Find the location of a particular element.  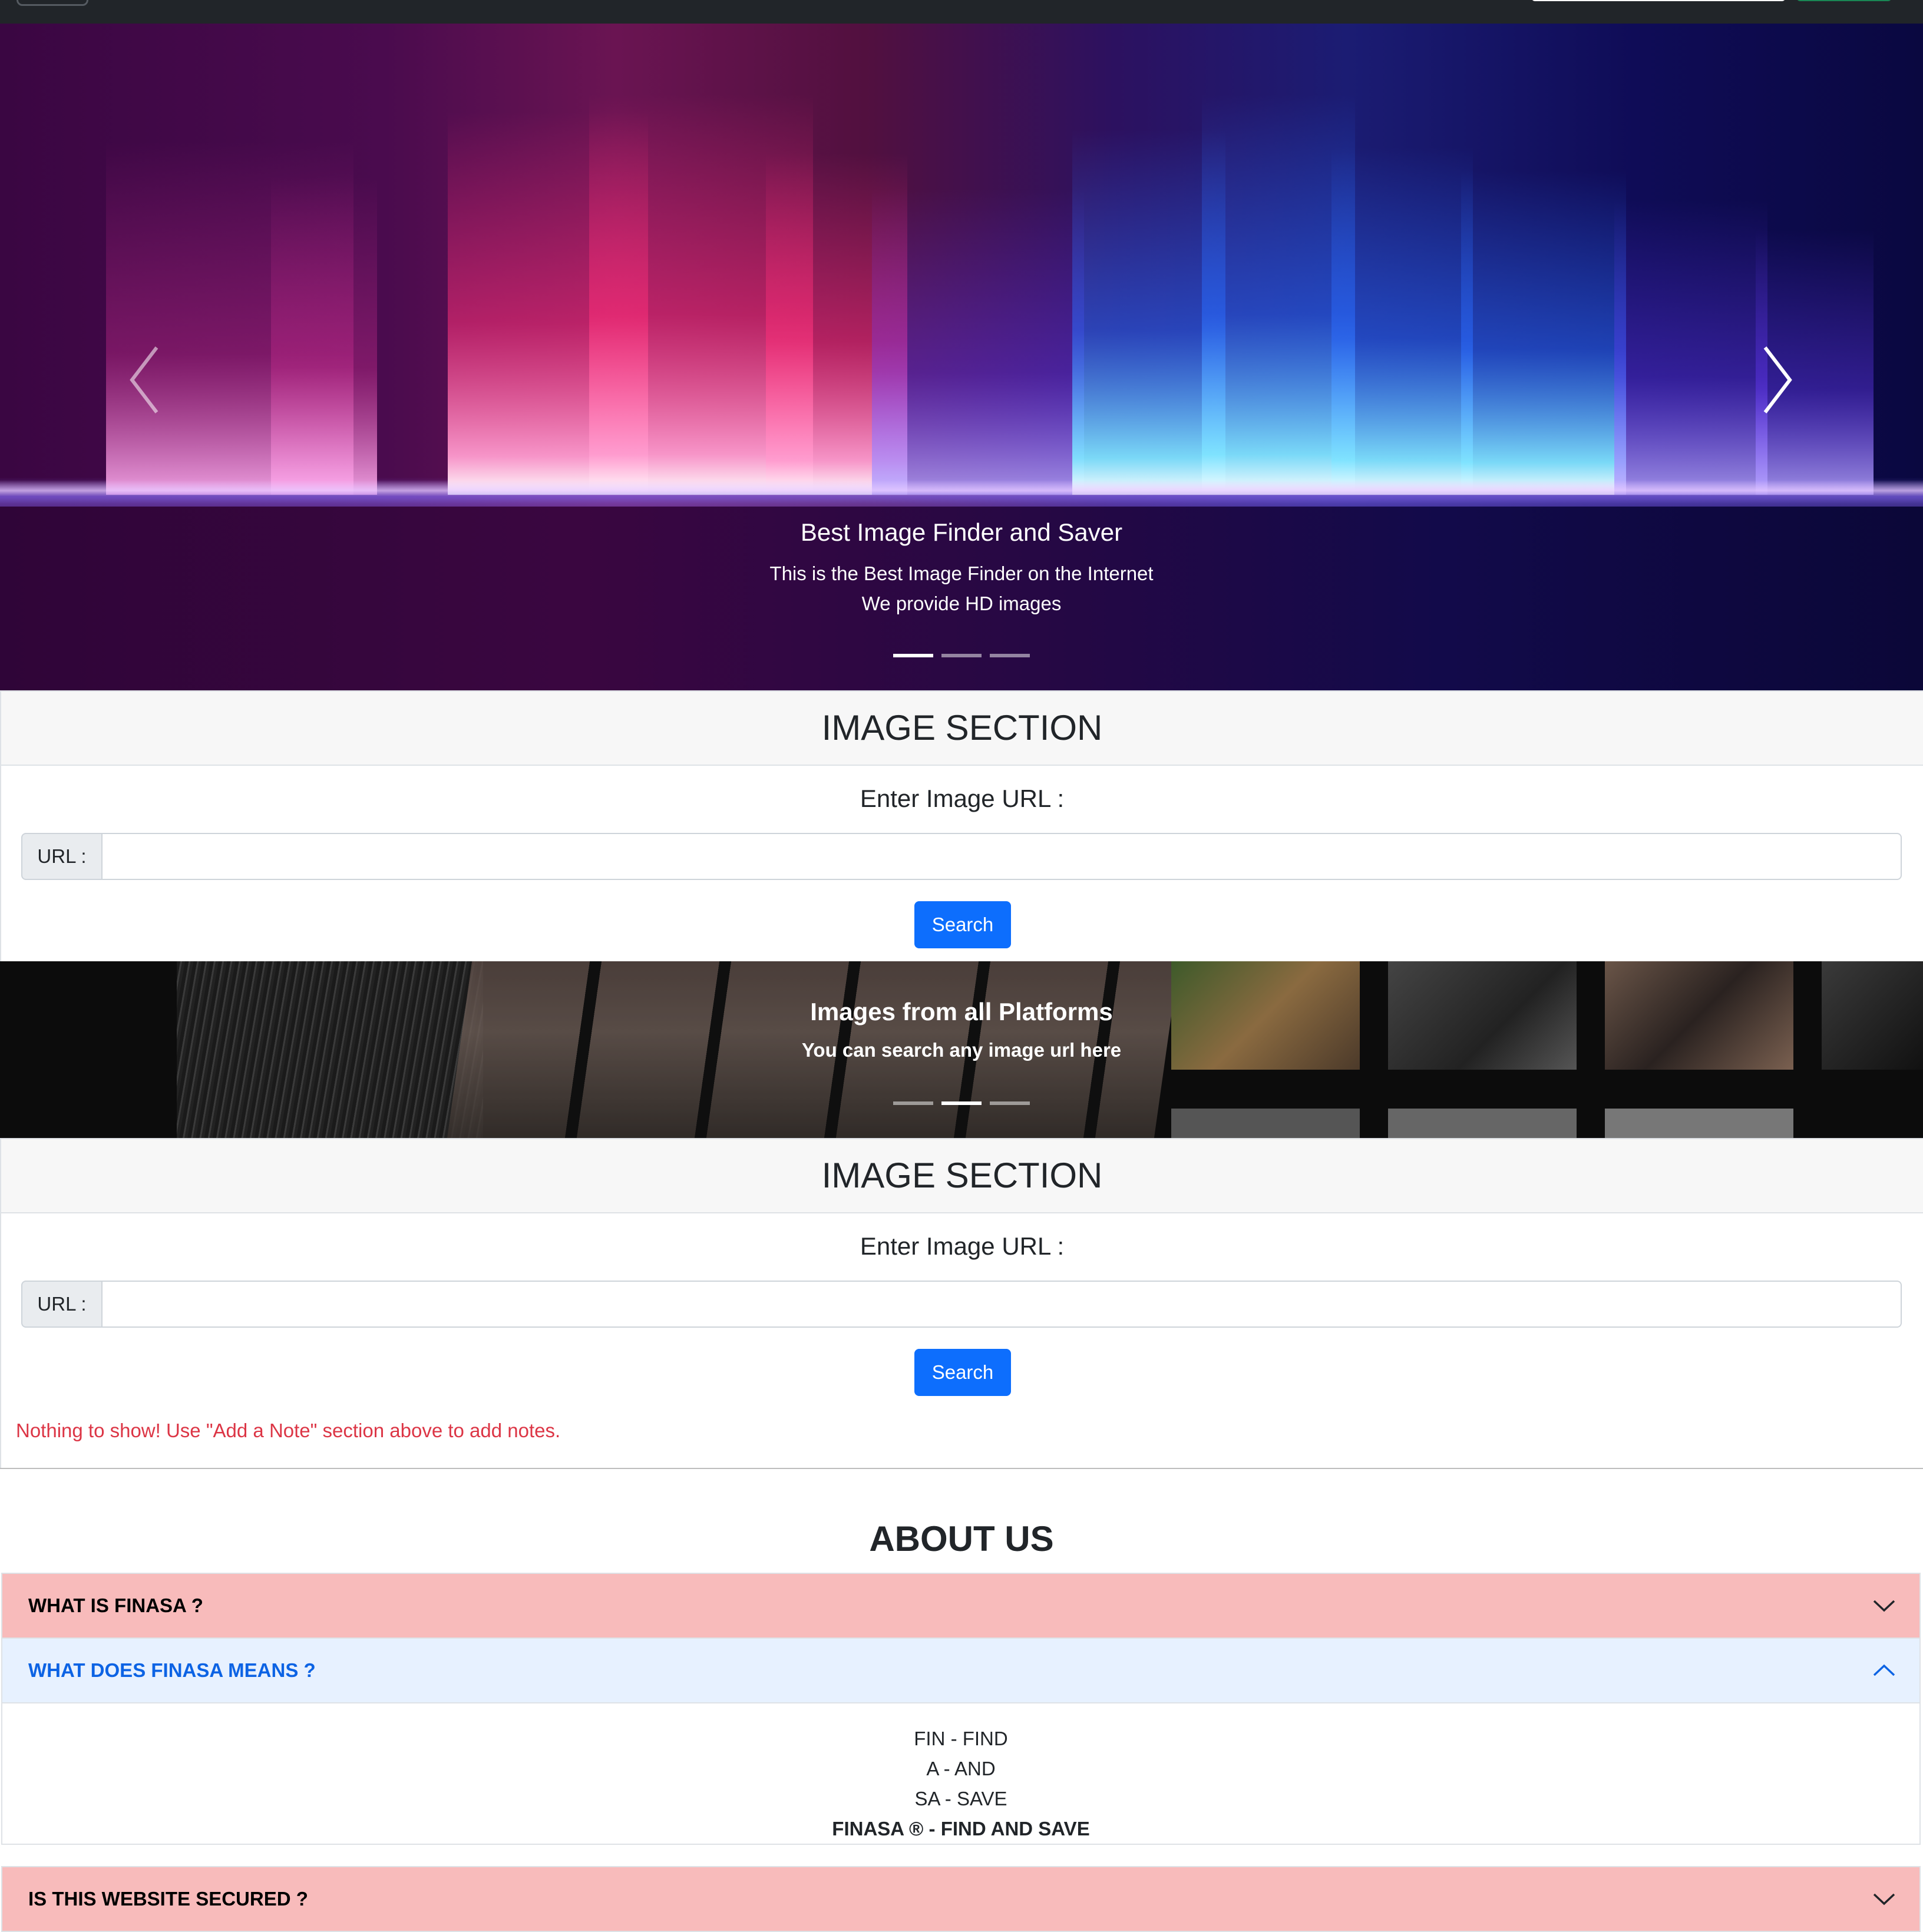

accordion-button: WHAT DOES FINASA MEANS ? is located at coordinates (960, 1671).